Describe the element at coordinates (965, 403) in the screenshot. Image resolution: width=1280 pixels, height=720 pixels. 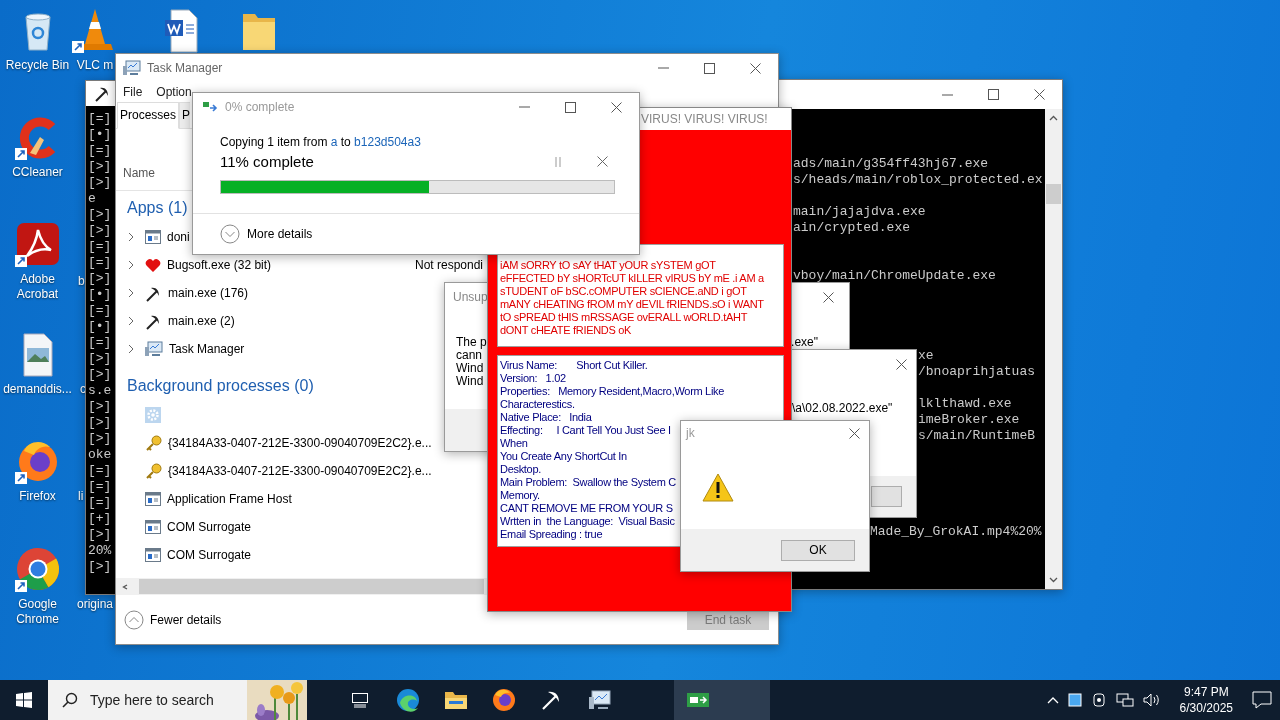
I see `console-line: lklthawd.exe` at that location.